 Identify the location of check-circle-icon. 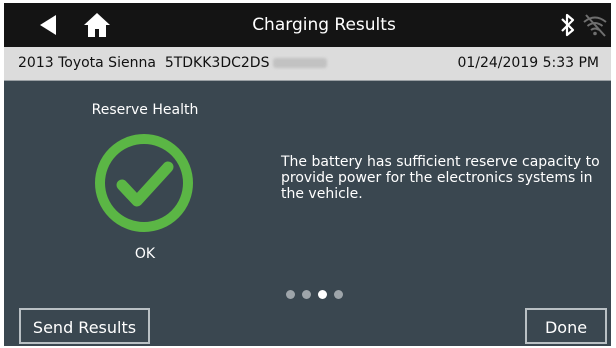
(144, 183).